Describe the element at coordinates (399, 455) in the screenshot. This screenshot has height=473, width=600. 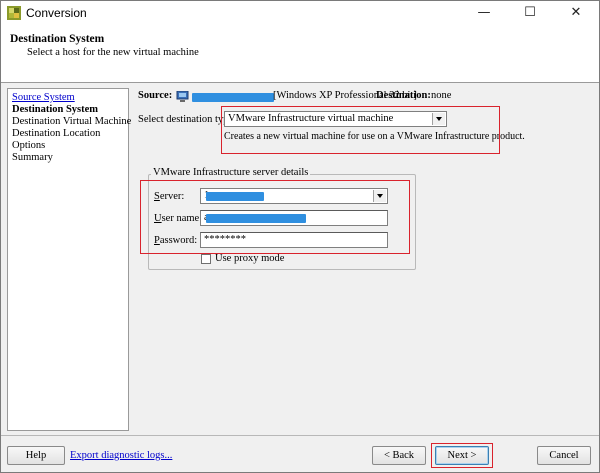
I see `back-button: < Back` at that location.